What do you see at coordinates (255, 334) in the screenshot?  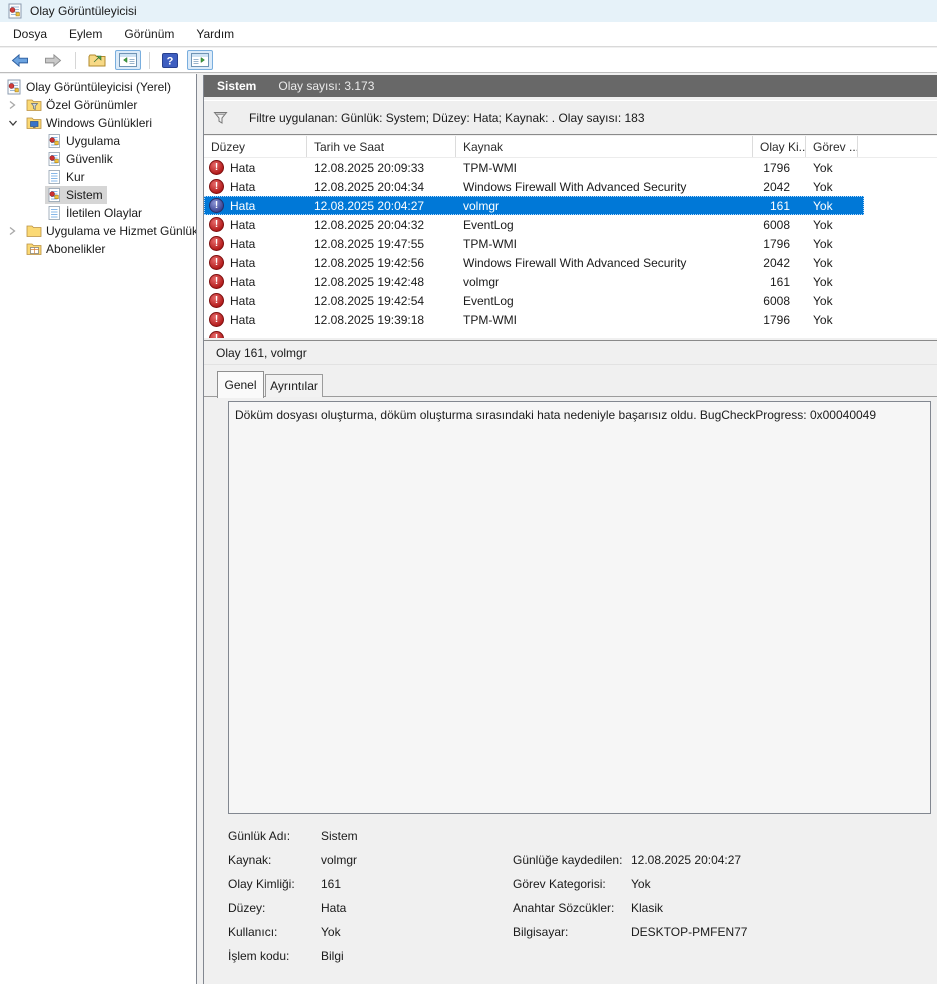 I see `cell-level: !` at bounding box center [255, 334].